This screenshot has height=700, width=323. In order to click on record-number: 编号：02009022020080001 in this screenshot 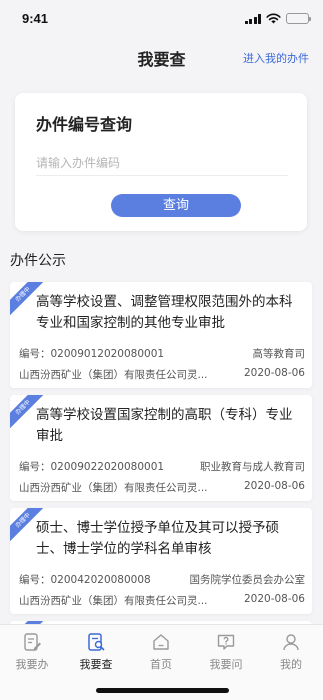, I will do `click(92, 467)`.